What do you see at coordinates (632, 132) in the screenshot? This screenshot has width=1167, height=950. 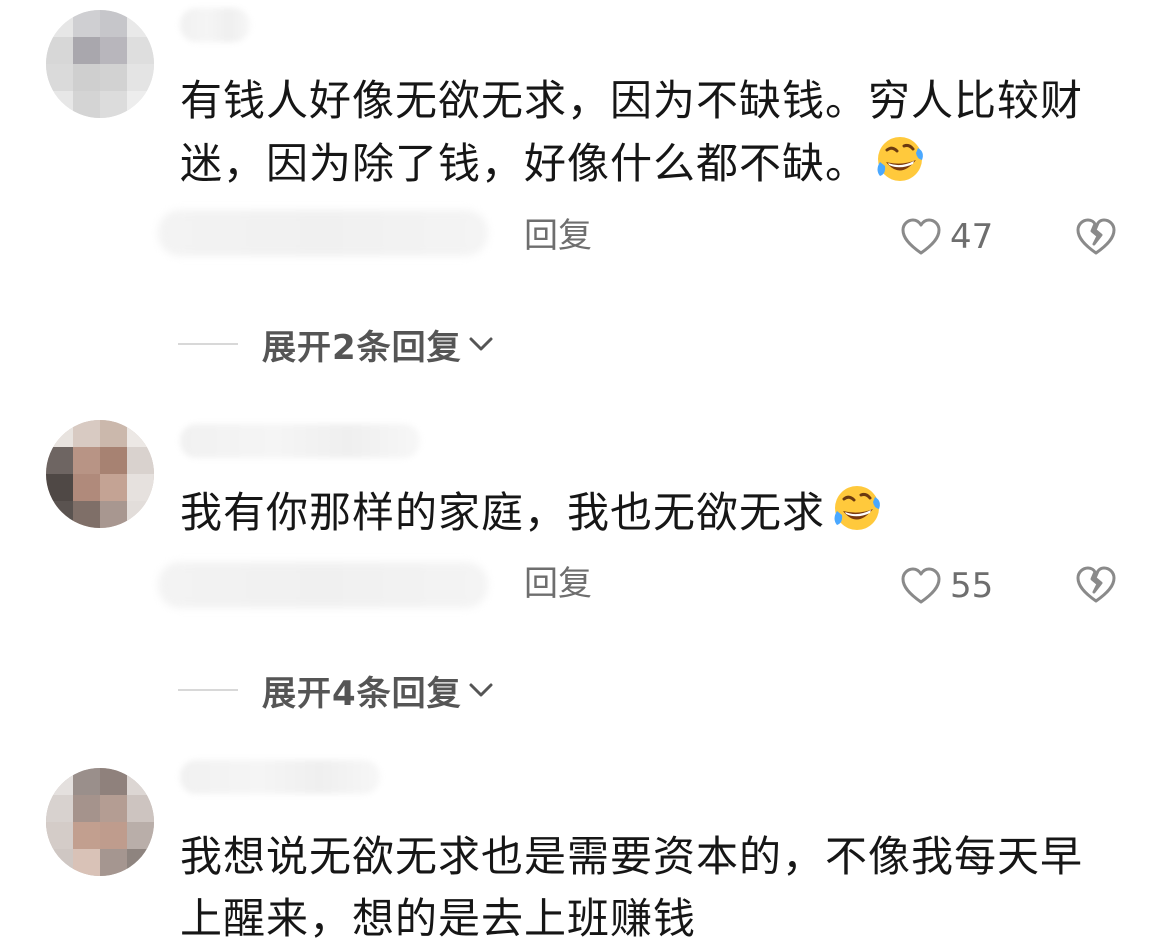 I see `comment-text-content: 有钱人好像无欲无求，因为不缺钱。穷人比较财迷，因为除了钱，好像什么都不缺。` at bounding box center [632, 132].